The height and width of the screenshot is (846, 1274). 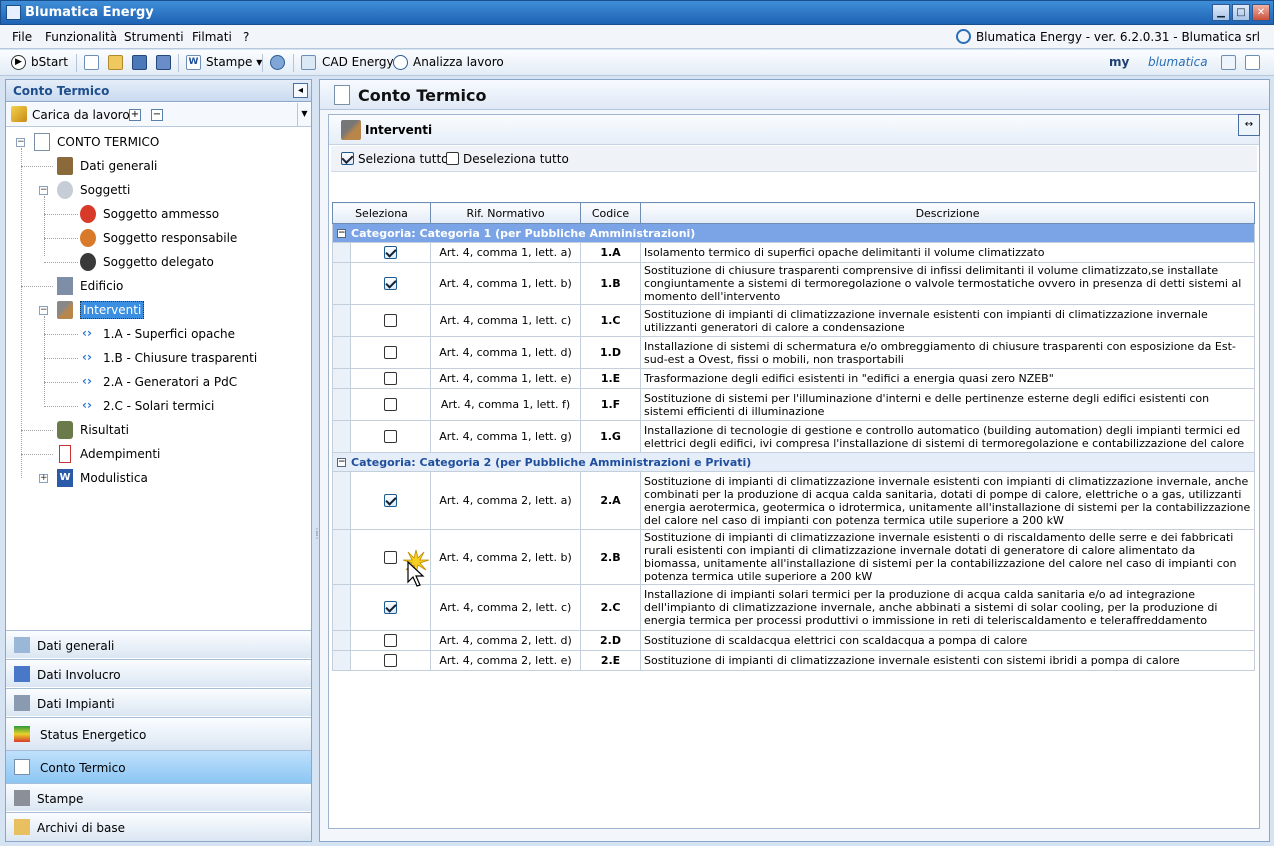 I want to click on save-all-icon, so click(x=163, y=62).